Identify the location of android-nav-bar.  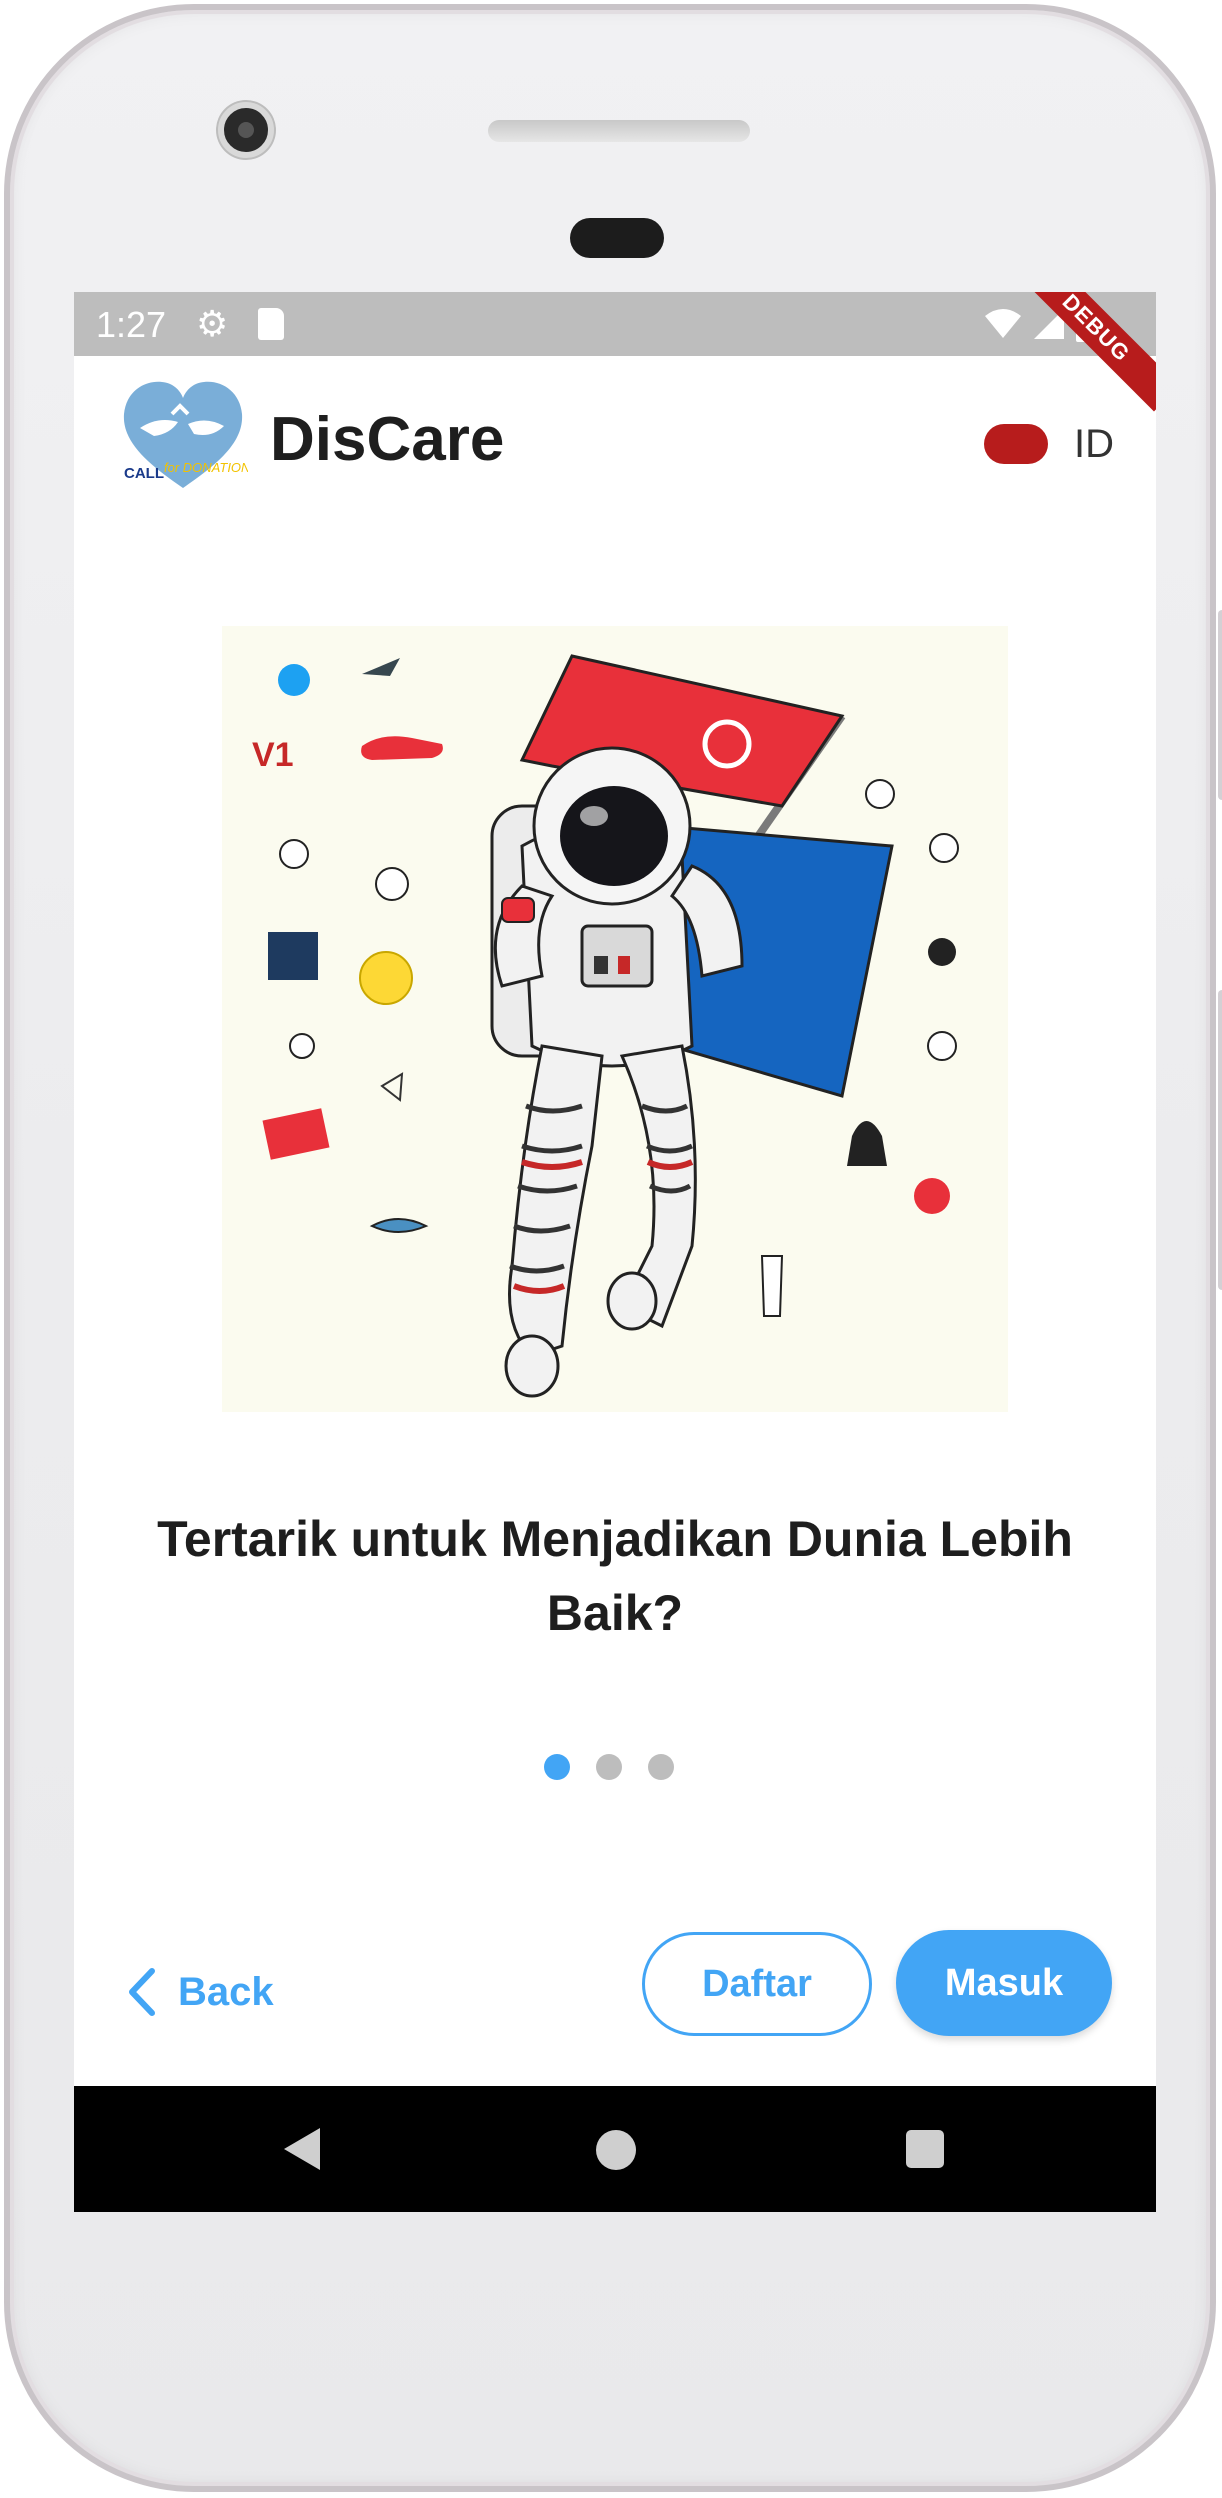
(615, 2149).